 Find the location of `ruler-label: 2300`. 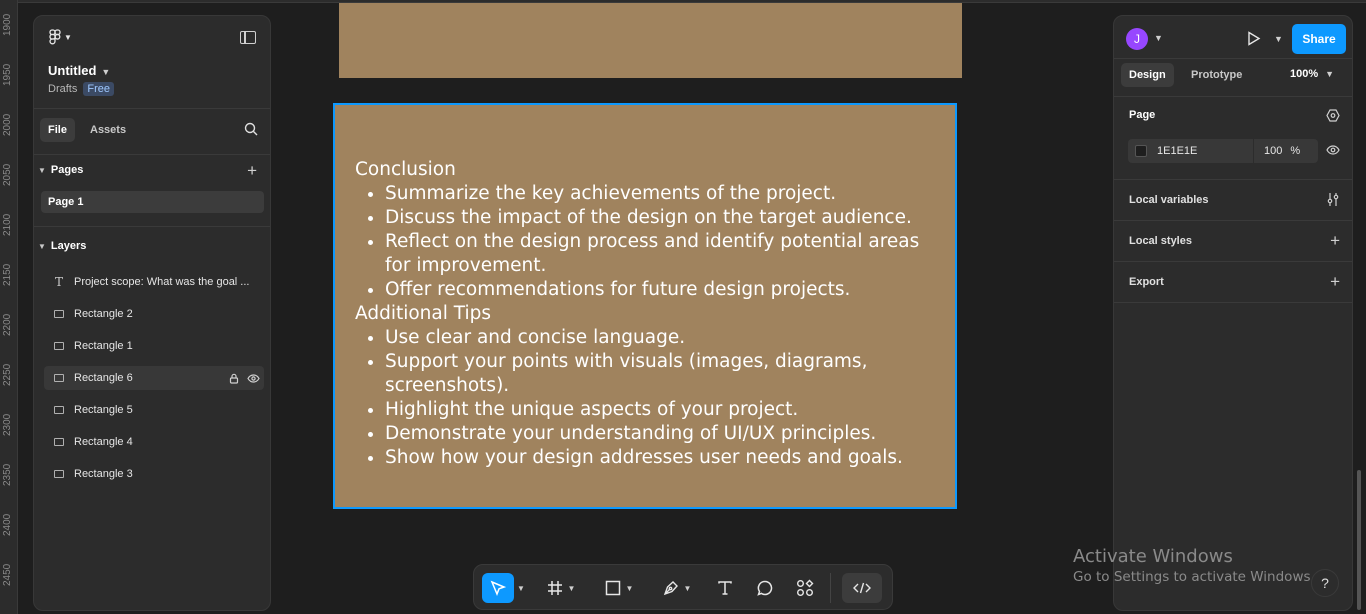

ruler-label: 2300 is located at coordinates (7, 424).